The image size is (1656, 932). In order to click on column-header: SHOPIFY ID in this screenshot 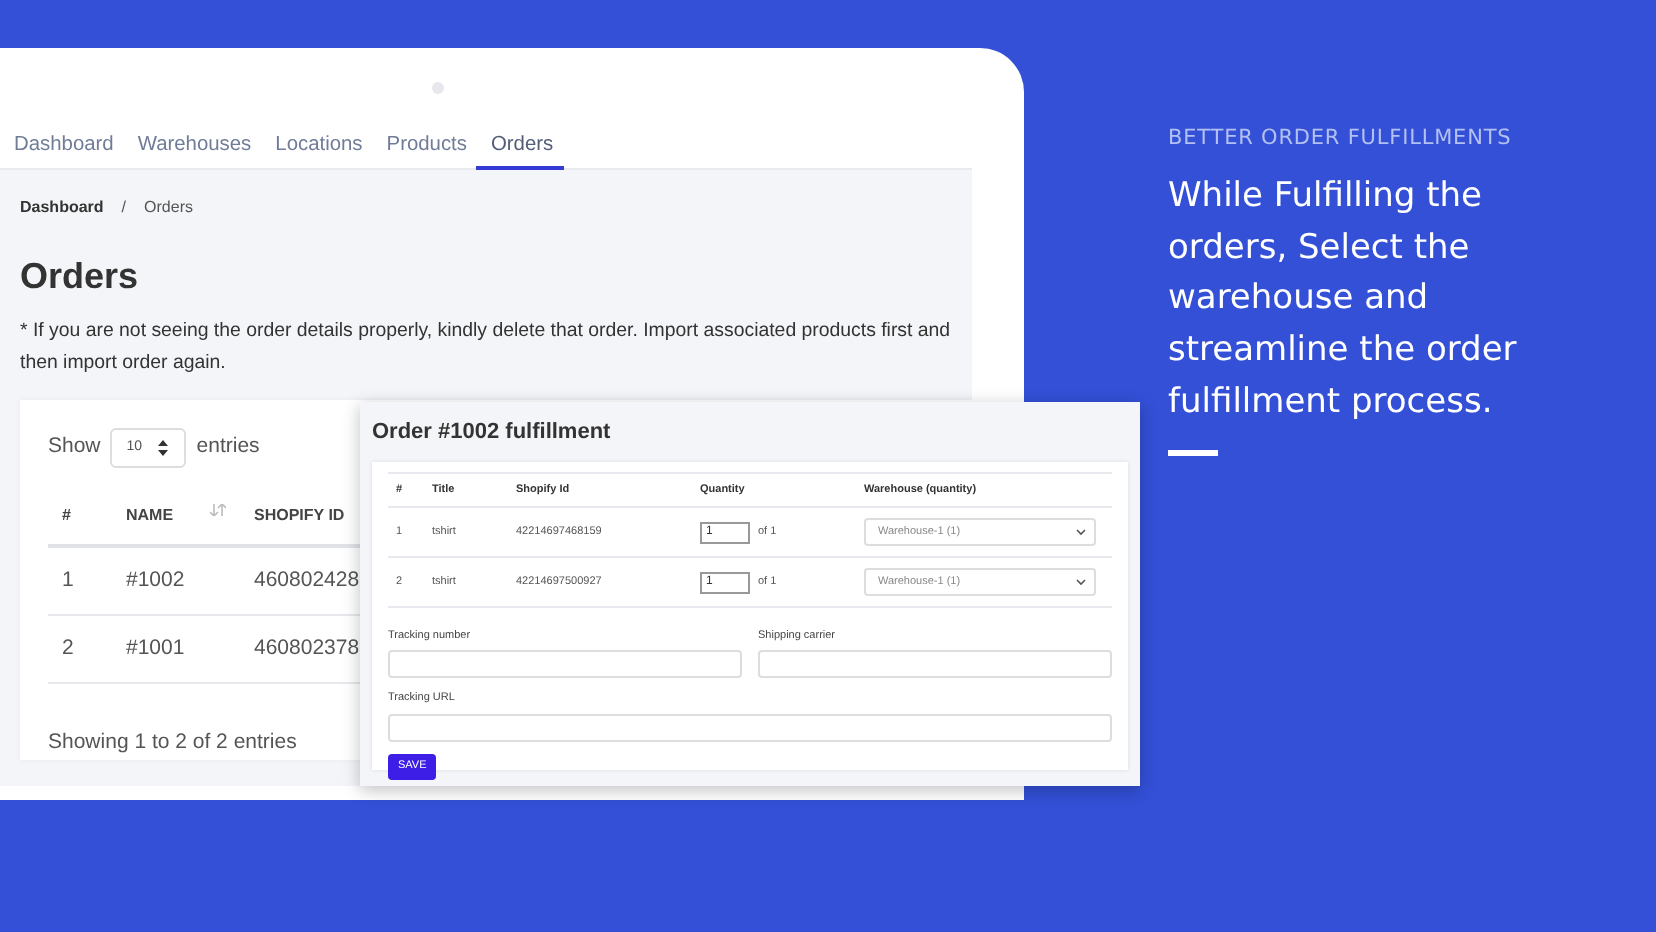, I will do `click(299, 516)`.